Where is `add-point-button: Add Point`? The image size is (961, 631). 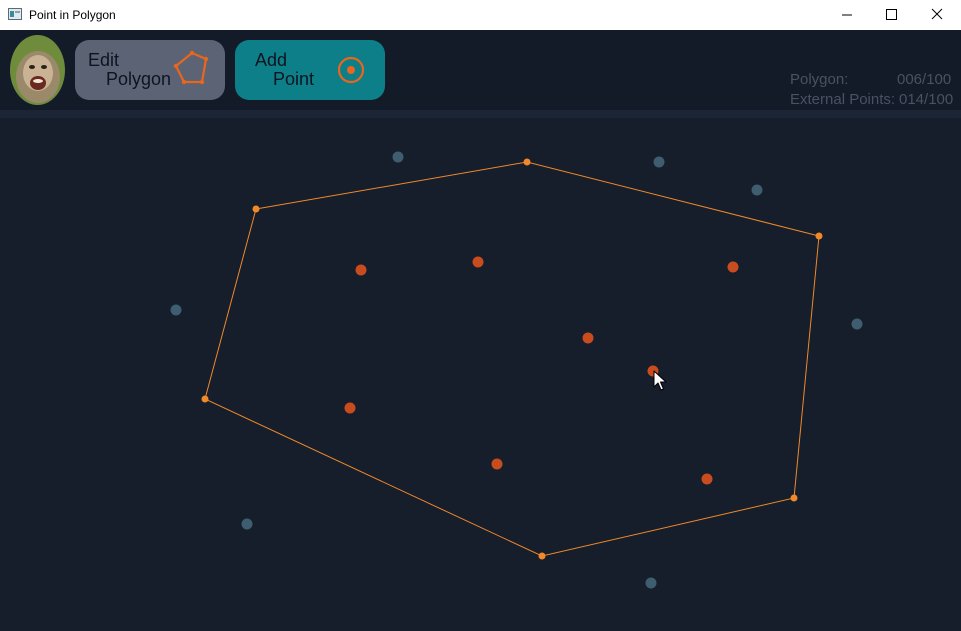
add-point-button: Add Point is located at coordinates (310, 70).